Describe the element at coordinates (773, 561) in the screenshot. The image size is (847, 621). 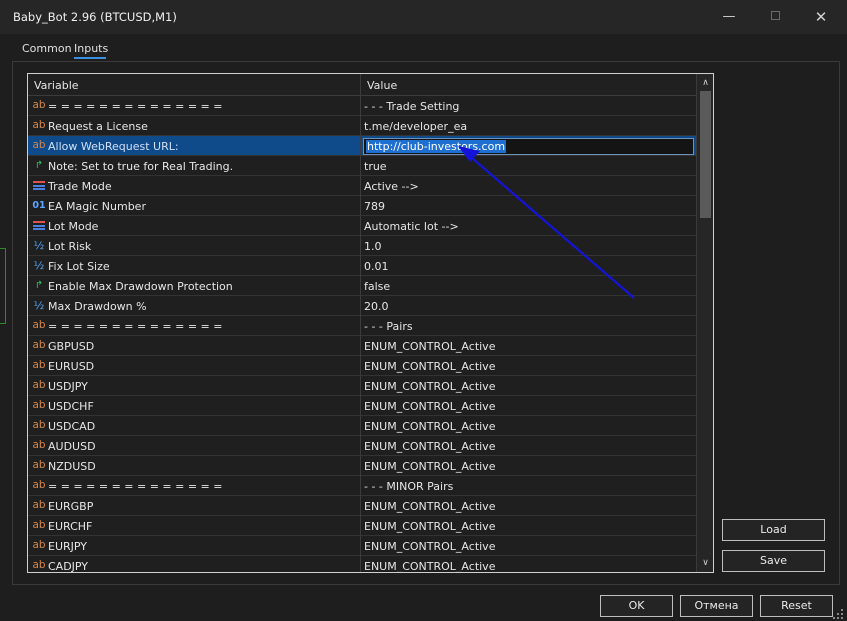
I see `save-button: Save` at that location.